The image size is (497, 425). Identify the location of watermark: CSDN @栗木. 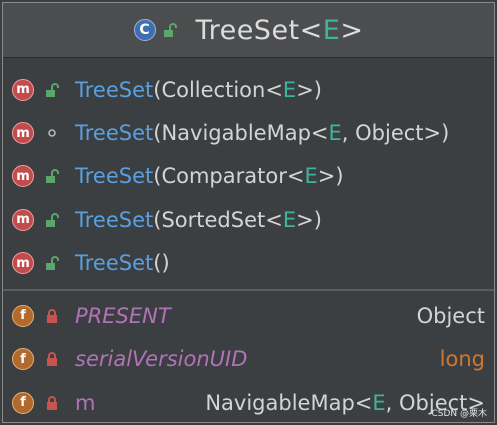
(459, 414).